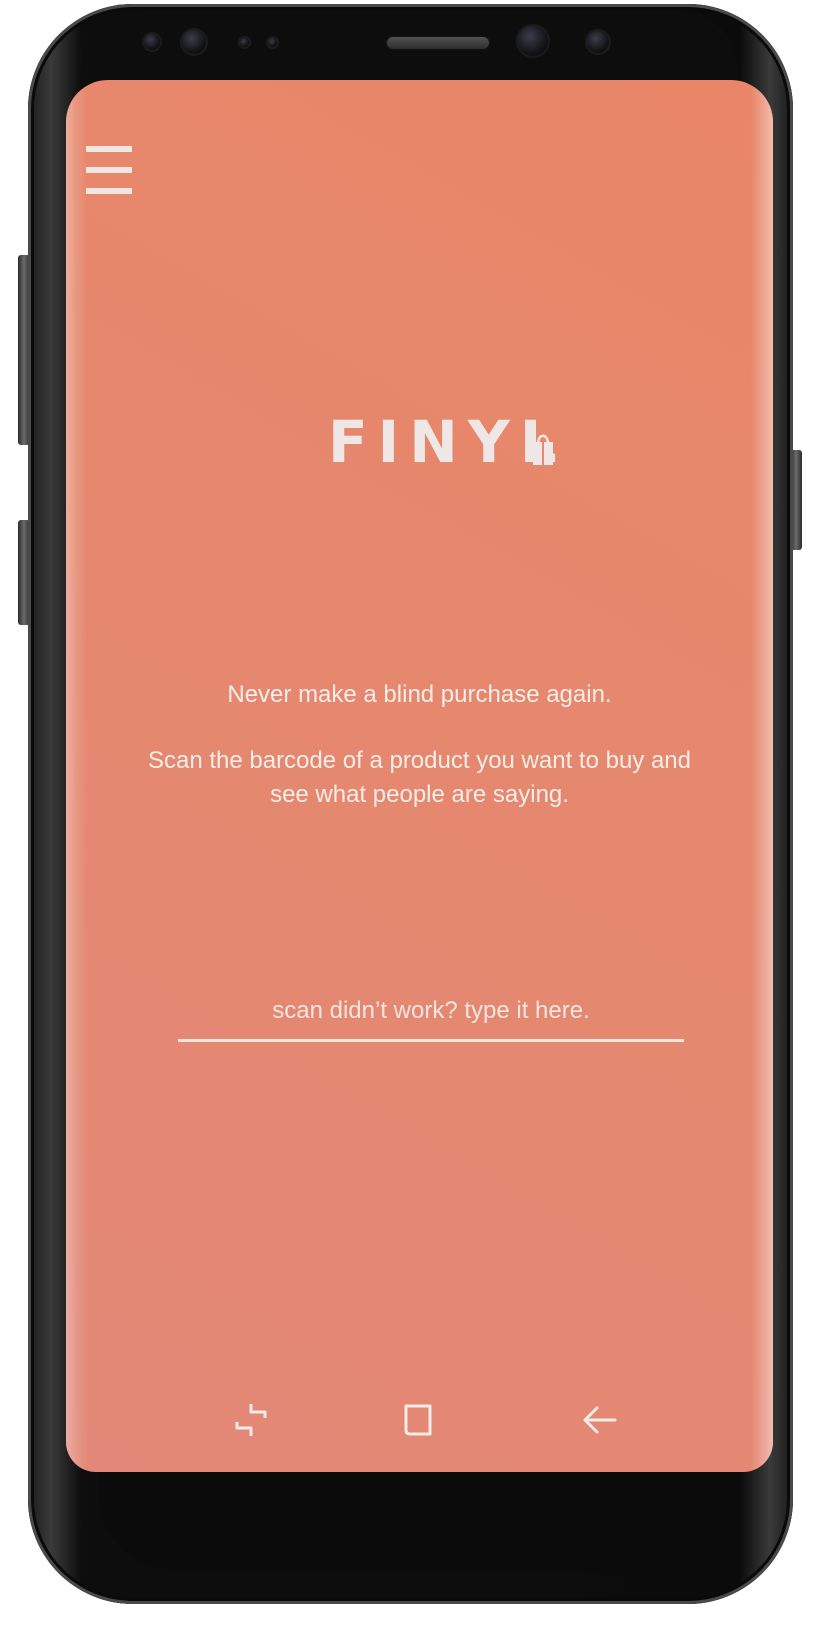  Describe the element at coordinates (418, 1420) in the screenshot. I see `home-square-icon` at that location.